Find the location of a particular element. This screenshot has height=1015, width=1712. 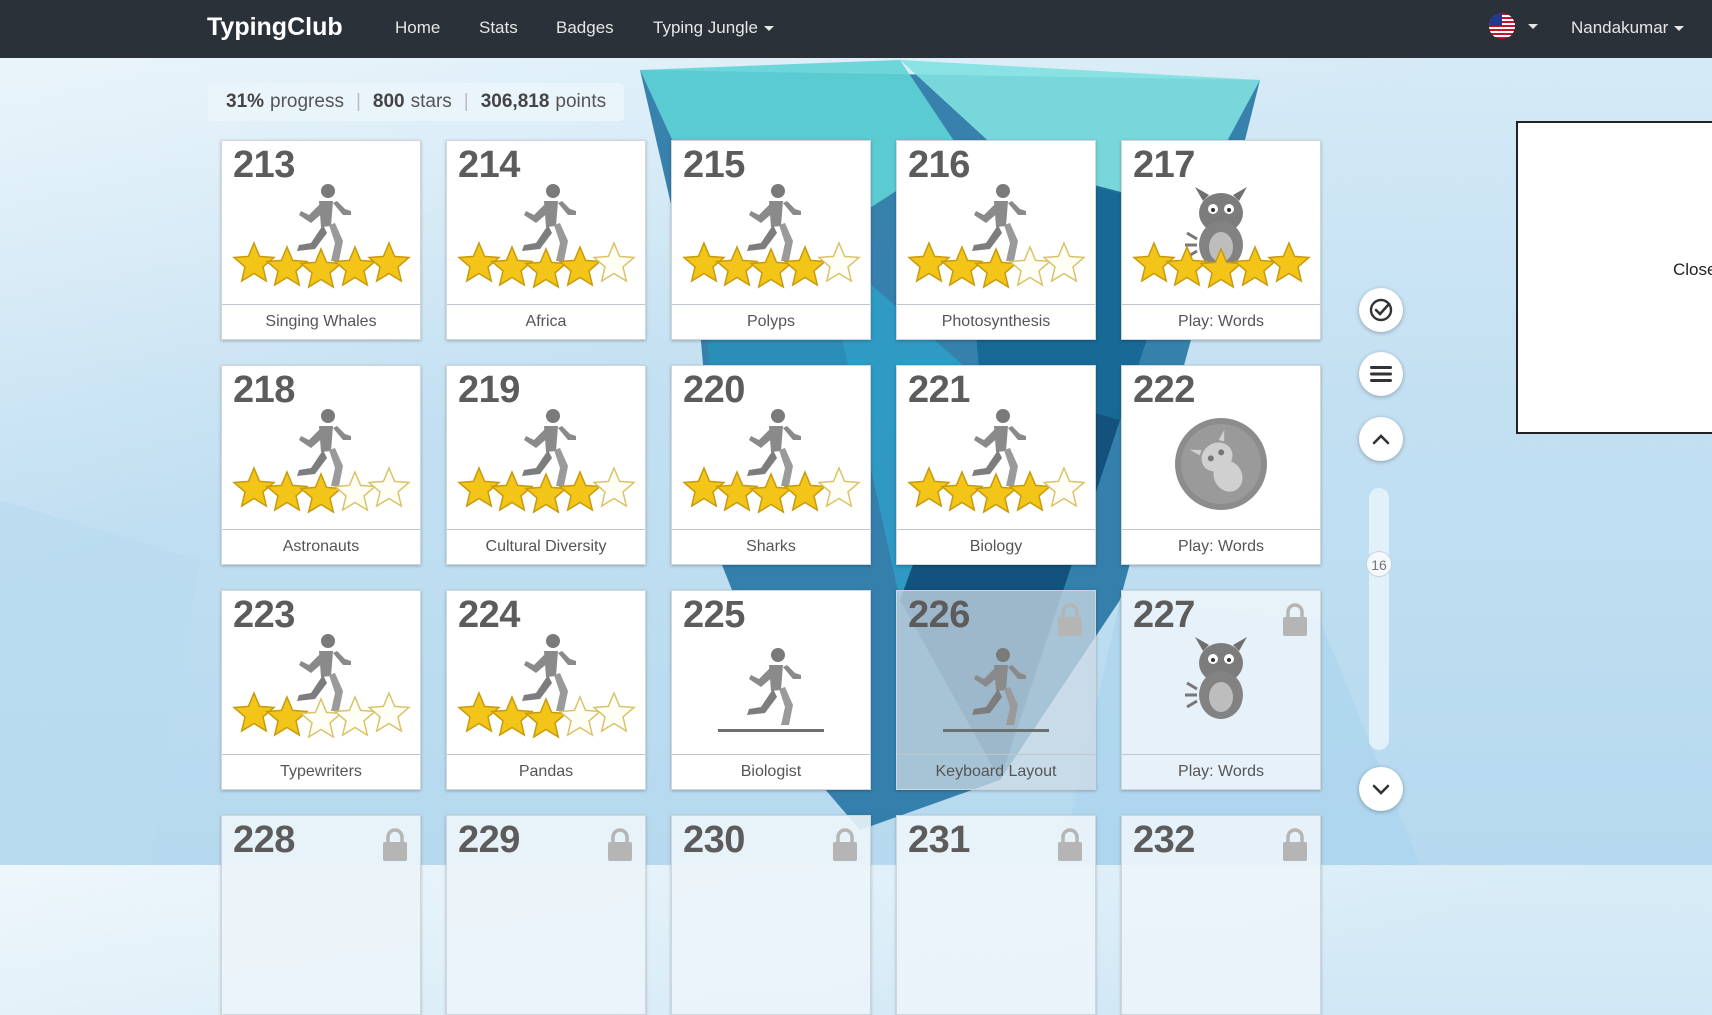

lesson-number: 232 is located at coordinates (1164, 840).